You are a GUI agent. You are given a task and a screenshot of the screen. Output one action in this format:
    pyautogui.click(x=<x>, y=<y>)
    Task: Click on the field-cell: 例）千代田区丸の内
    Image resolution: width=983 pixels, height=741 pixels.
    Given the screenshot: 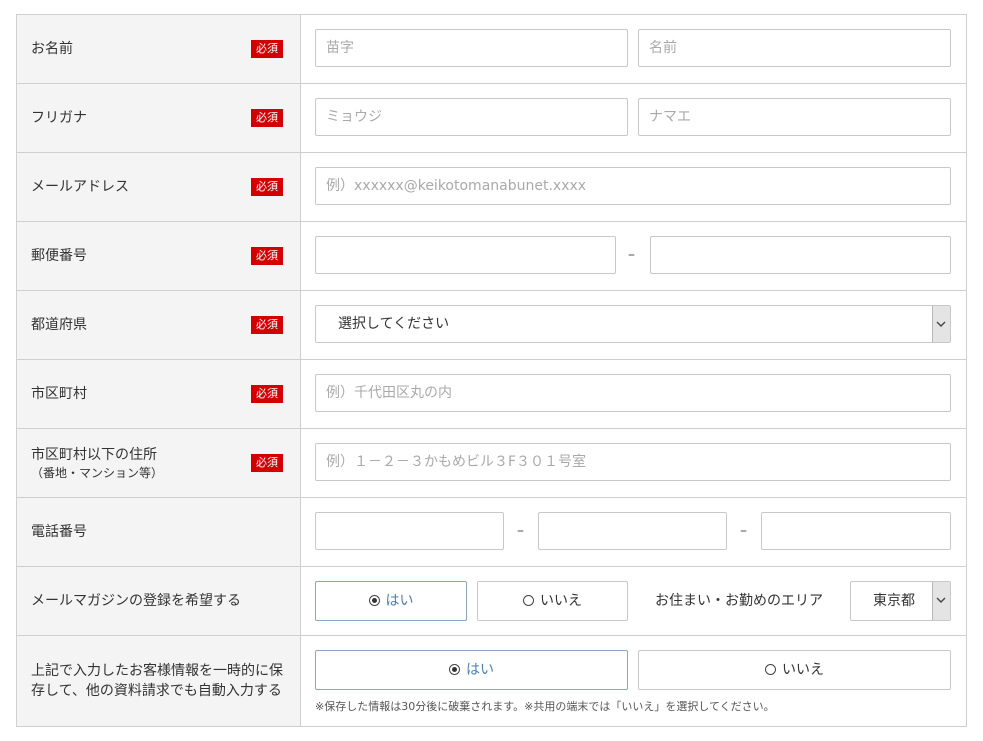 What is the action you would take?
    pyautogui.click(x=633, y=394)
    